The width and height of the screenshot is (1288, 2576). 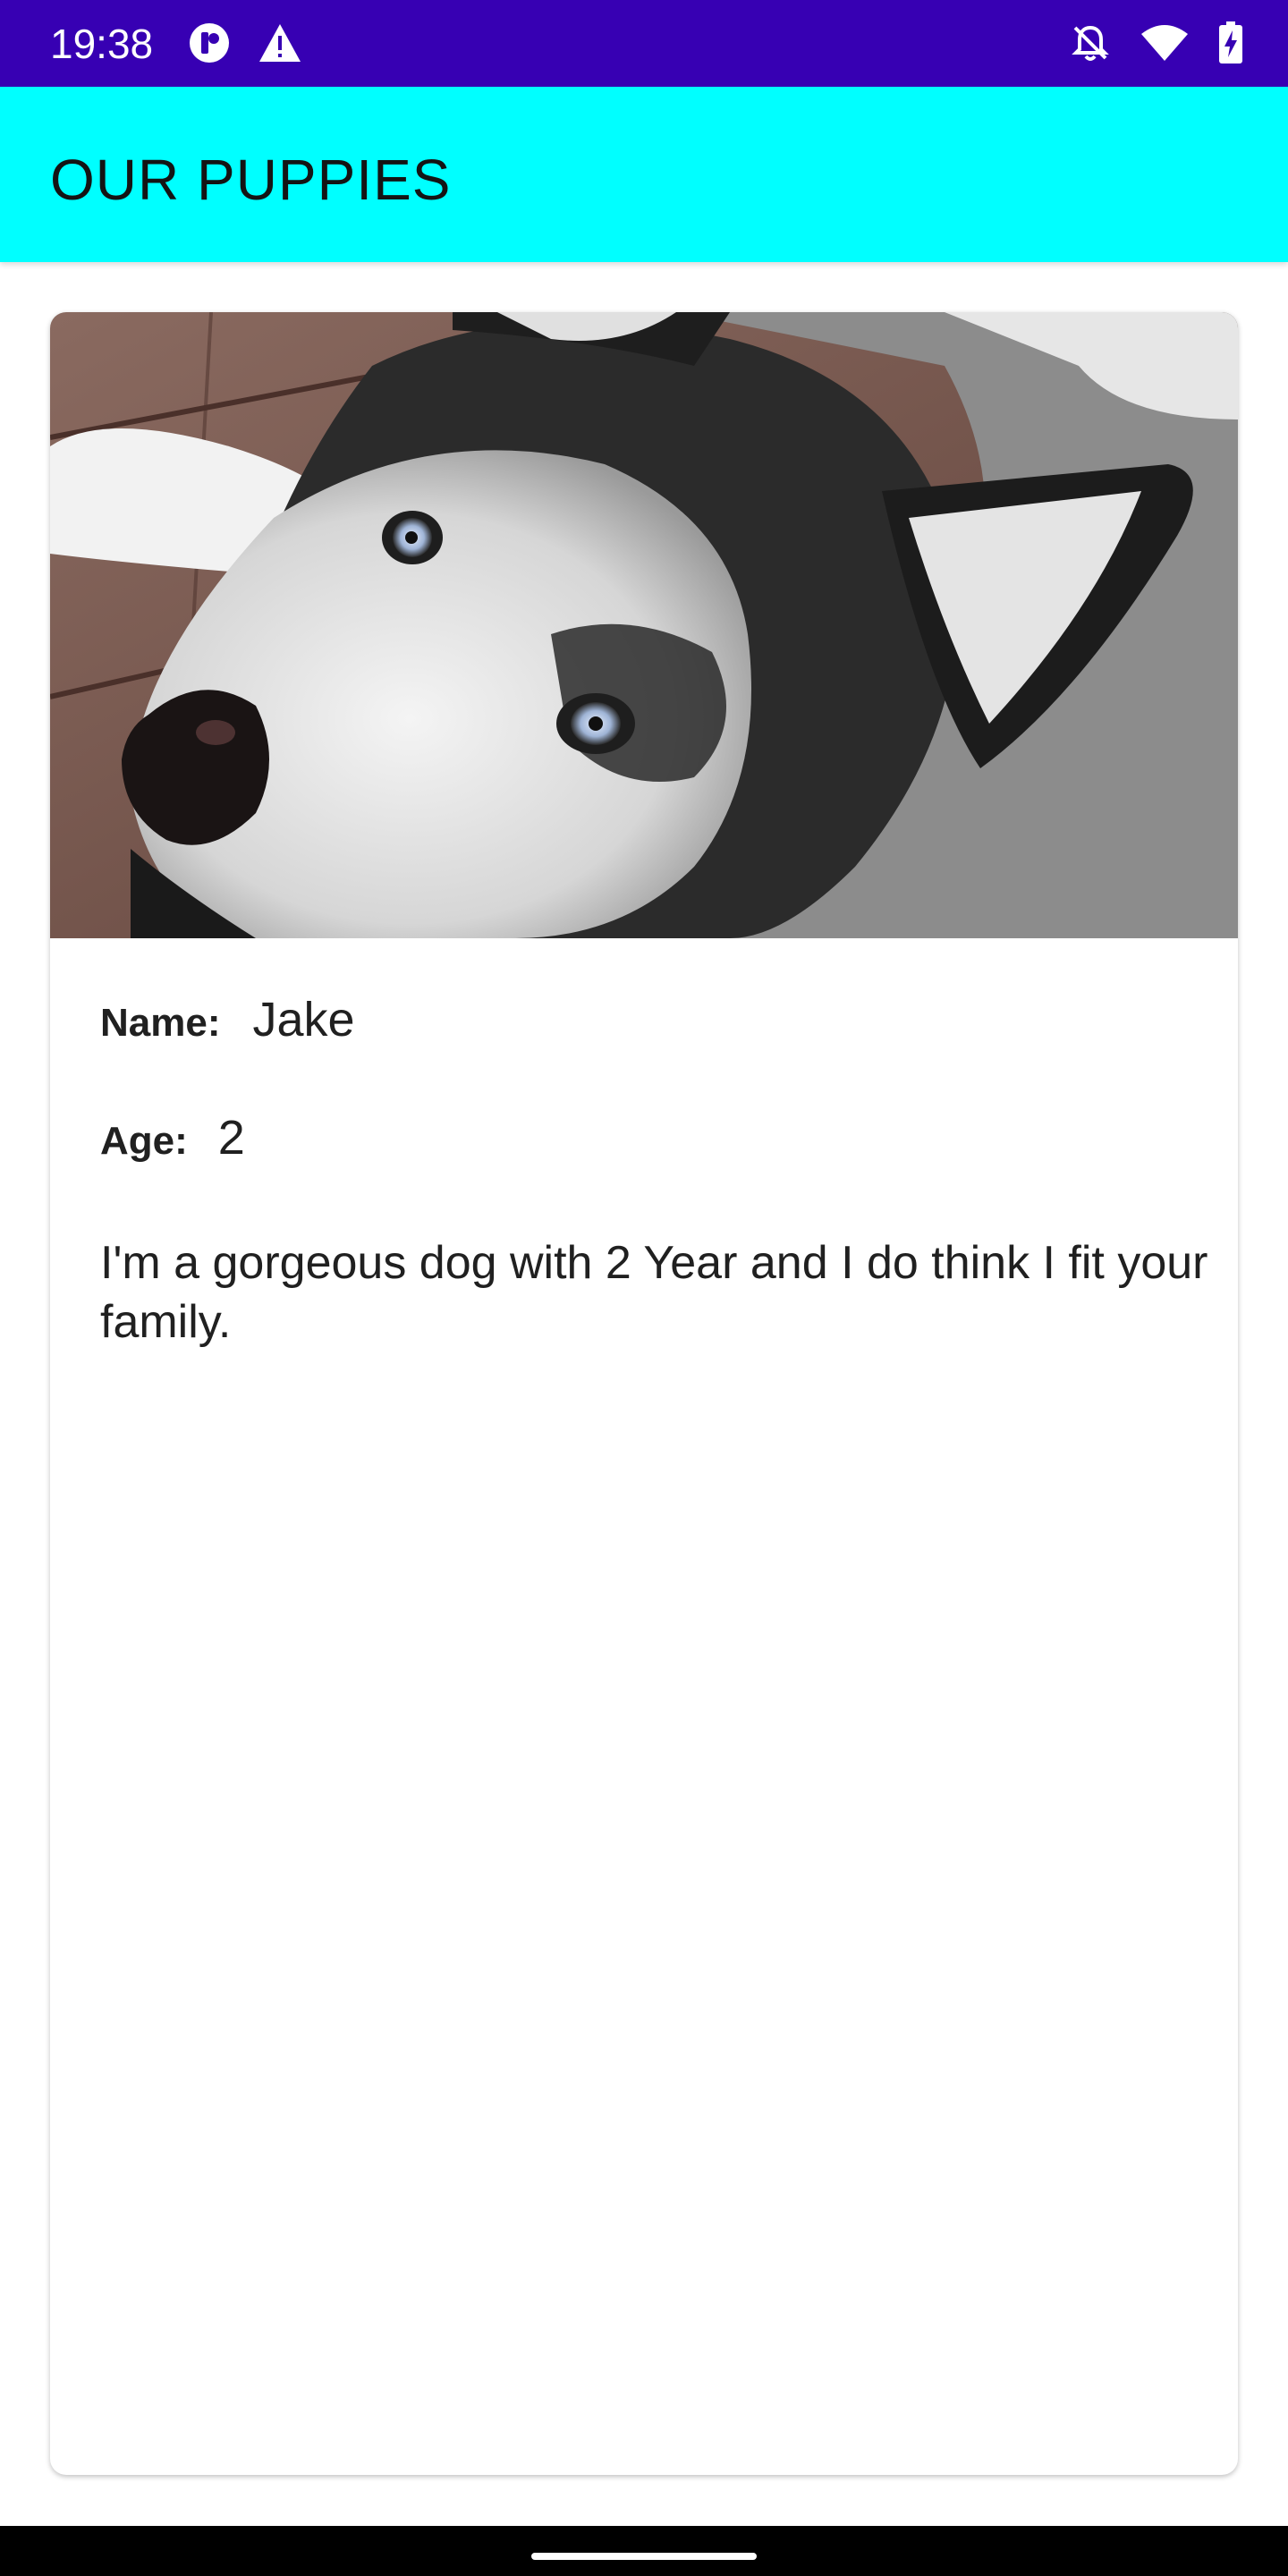 What do you see at coordinates (144, 1141) in the screenshot?
I see `age-label: Age:` at bounding box center [144, 1141].